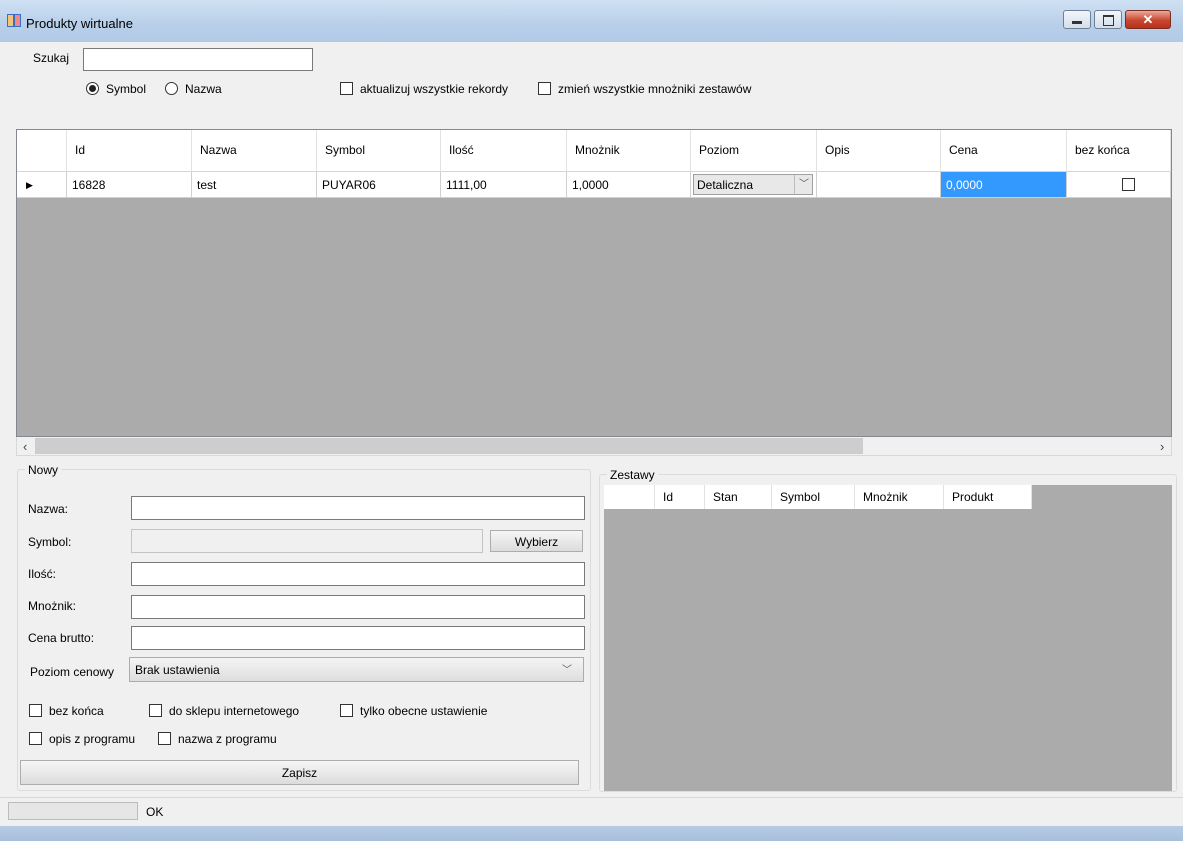 Image resolution: width=1183 pixels, height=841 pixels. Describe the element at coordinates (42, 151) in the screenshot. I see `grid-header-corner` at that location.